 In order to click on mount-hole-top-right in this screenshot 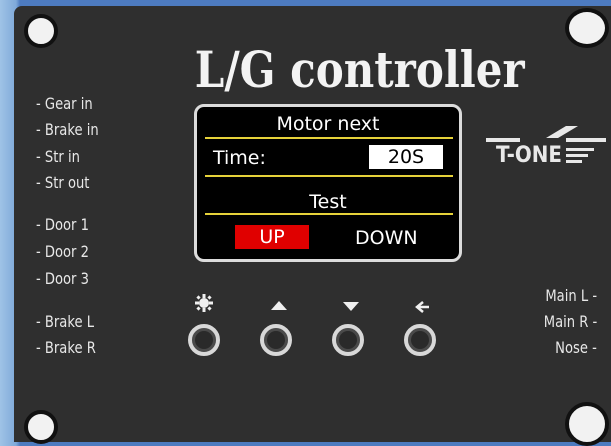, I will do `click(587, 28)`.